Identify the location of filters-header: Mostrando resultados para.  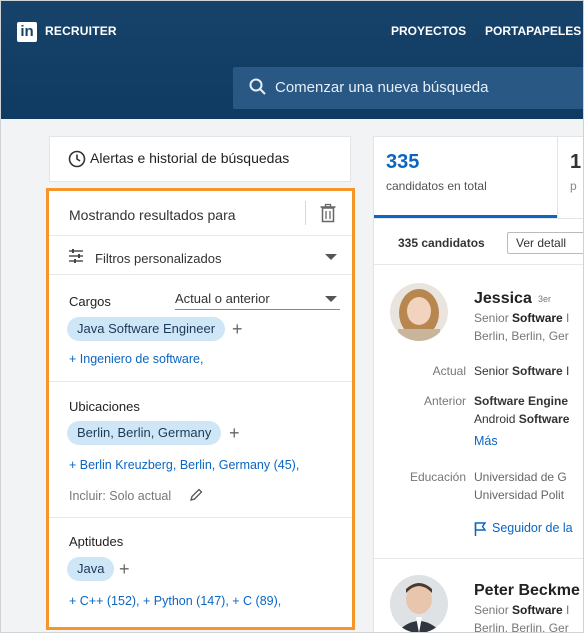
(200, 213).